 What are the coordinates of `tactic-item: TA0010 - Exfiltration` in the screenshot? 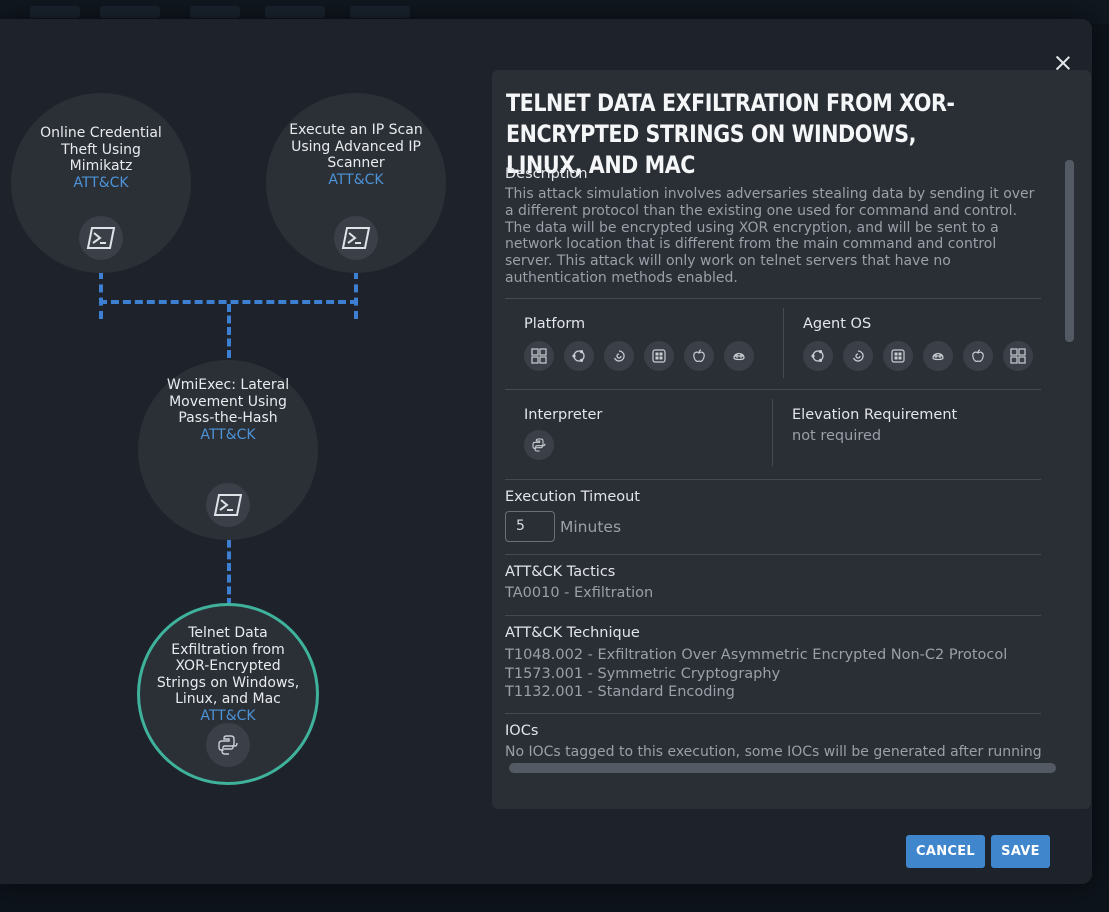 It's located at (579, 593).